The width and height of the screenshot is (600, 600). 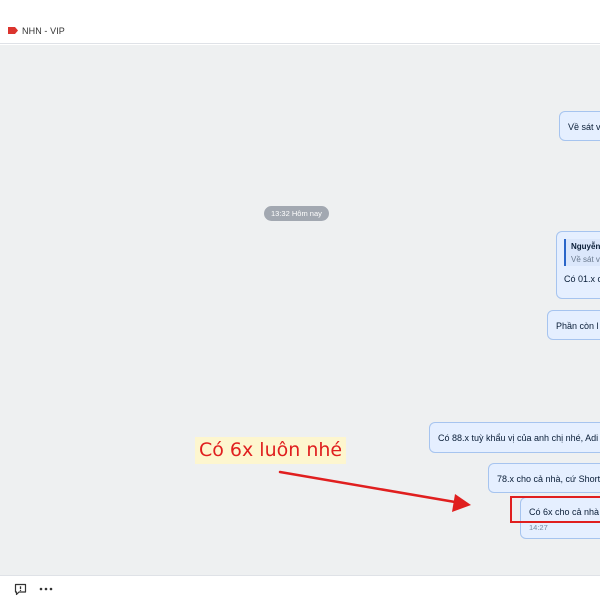 I want to click on annotation-arrow, so click(x=374, y=491).